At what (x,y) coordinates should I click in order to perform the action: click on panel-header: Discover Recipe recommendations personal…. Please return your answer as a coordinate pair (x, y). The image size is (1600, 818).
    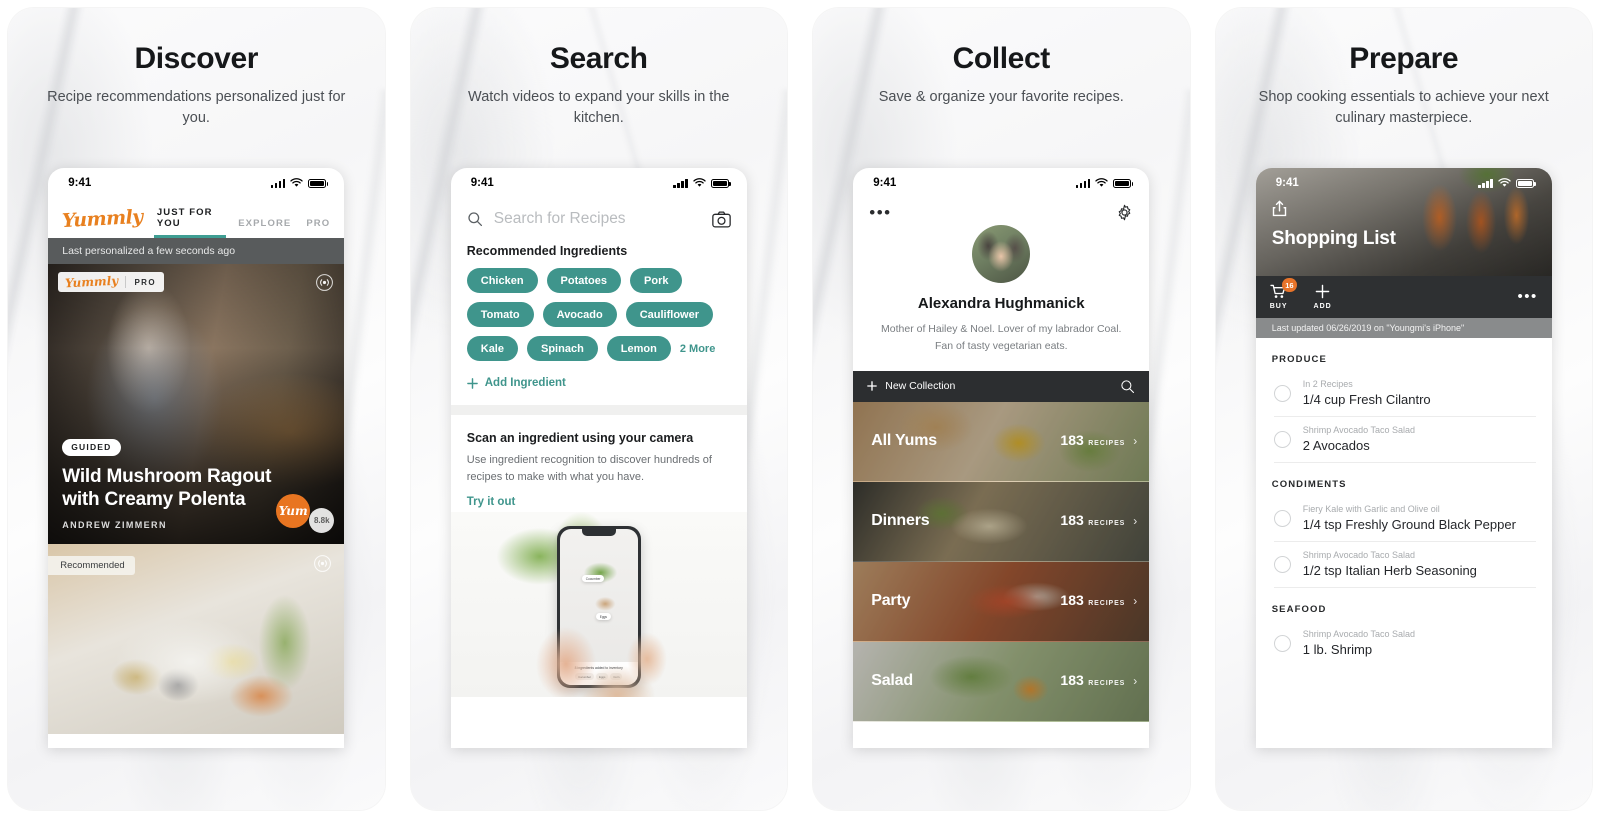
    Looking at the image, I should click on (196, 68).